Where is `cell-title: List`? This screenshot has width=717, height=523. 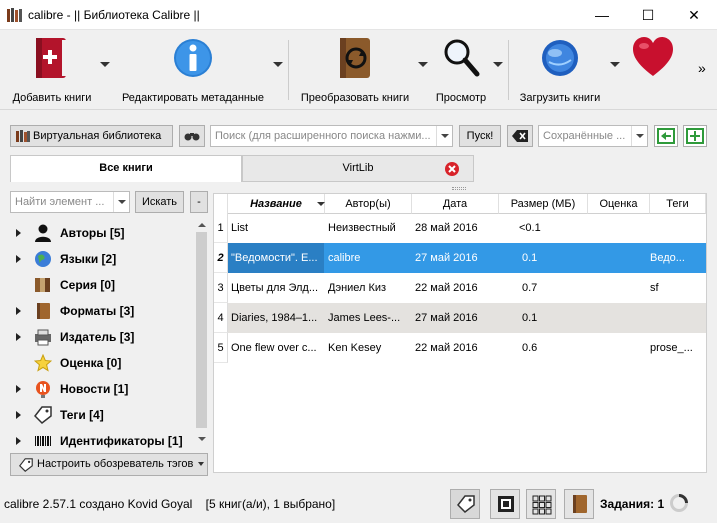
cell-title: List is located at coordinates (277, 228).